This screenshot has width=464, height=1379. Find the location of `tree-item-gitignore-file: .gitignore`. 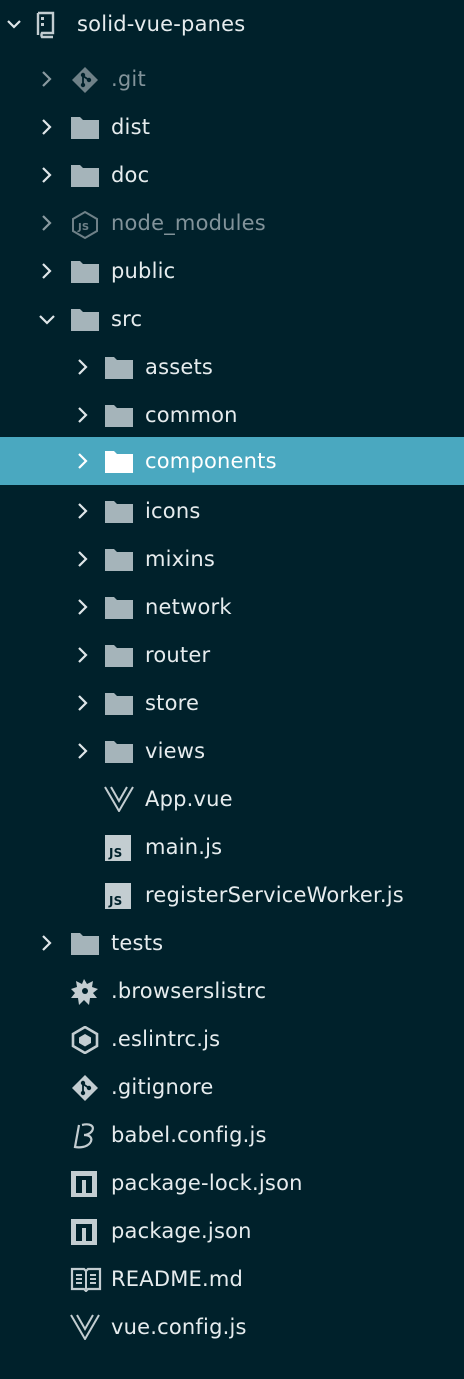

tree-item-gitignore-file: .gitignore is located at coordinates (232, 1087).